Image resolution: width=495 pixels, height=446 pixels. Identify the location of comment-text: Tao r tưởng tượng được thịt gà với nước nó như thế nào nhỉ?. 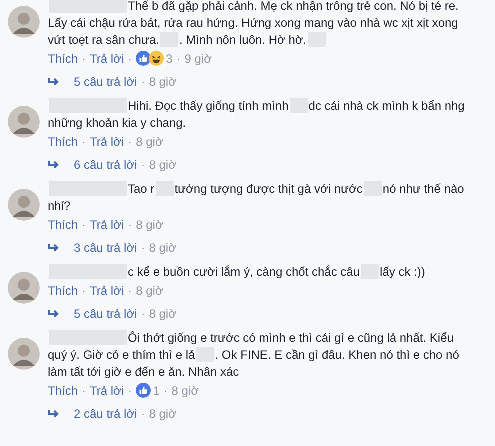
(257, 198).